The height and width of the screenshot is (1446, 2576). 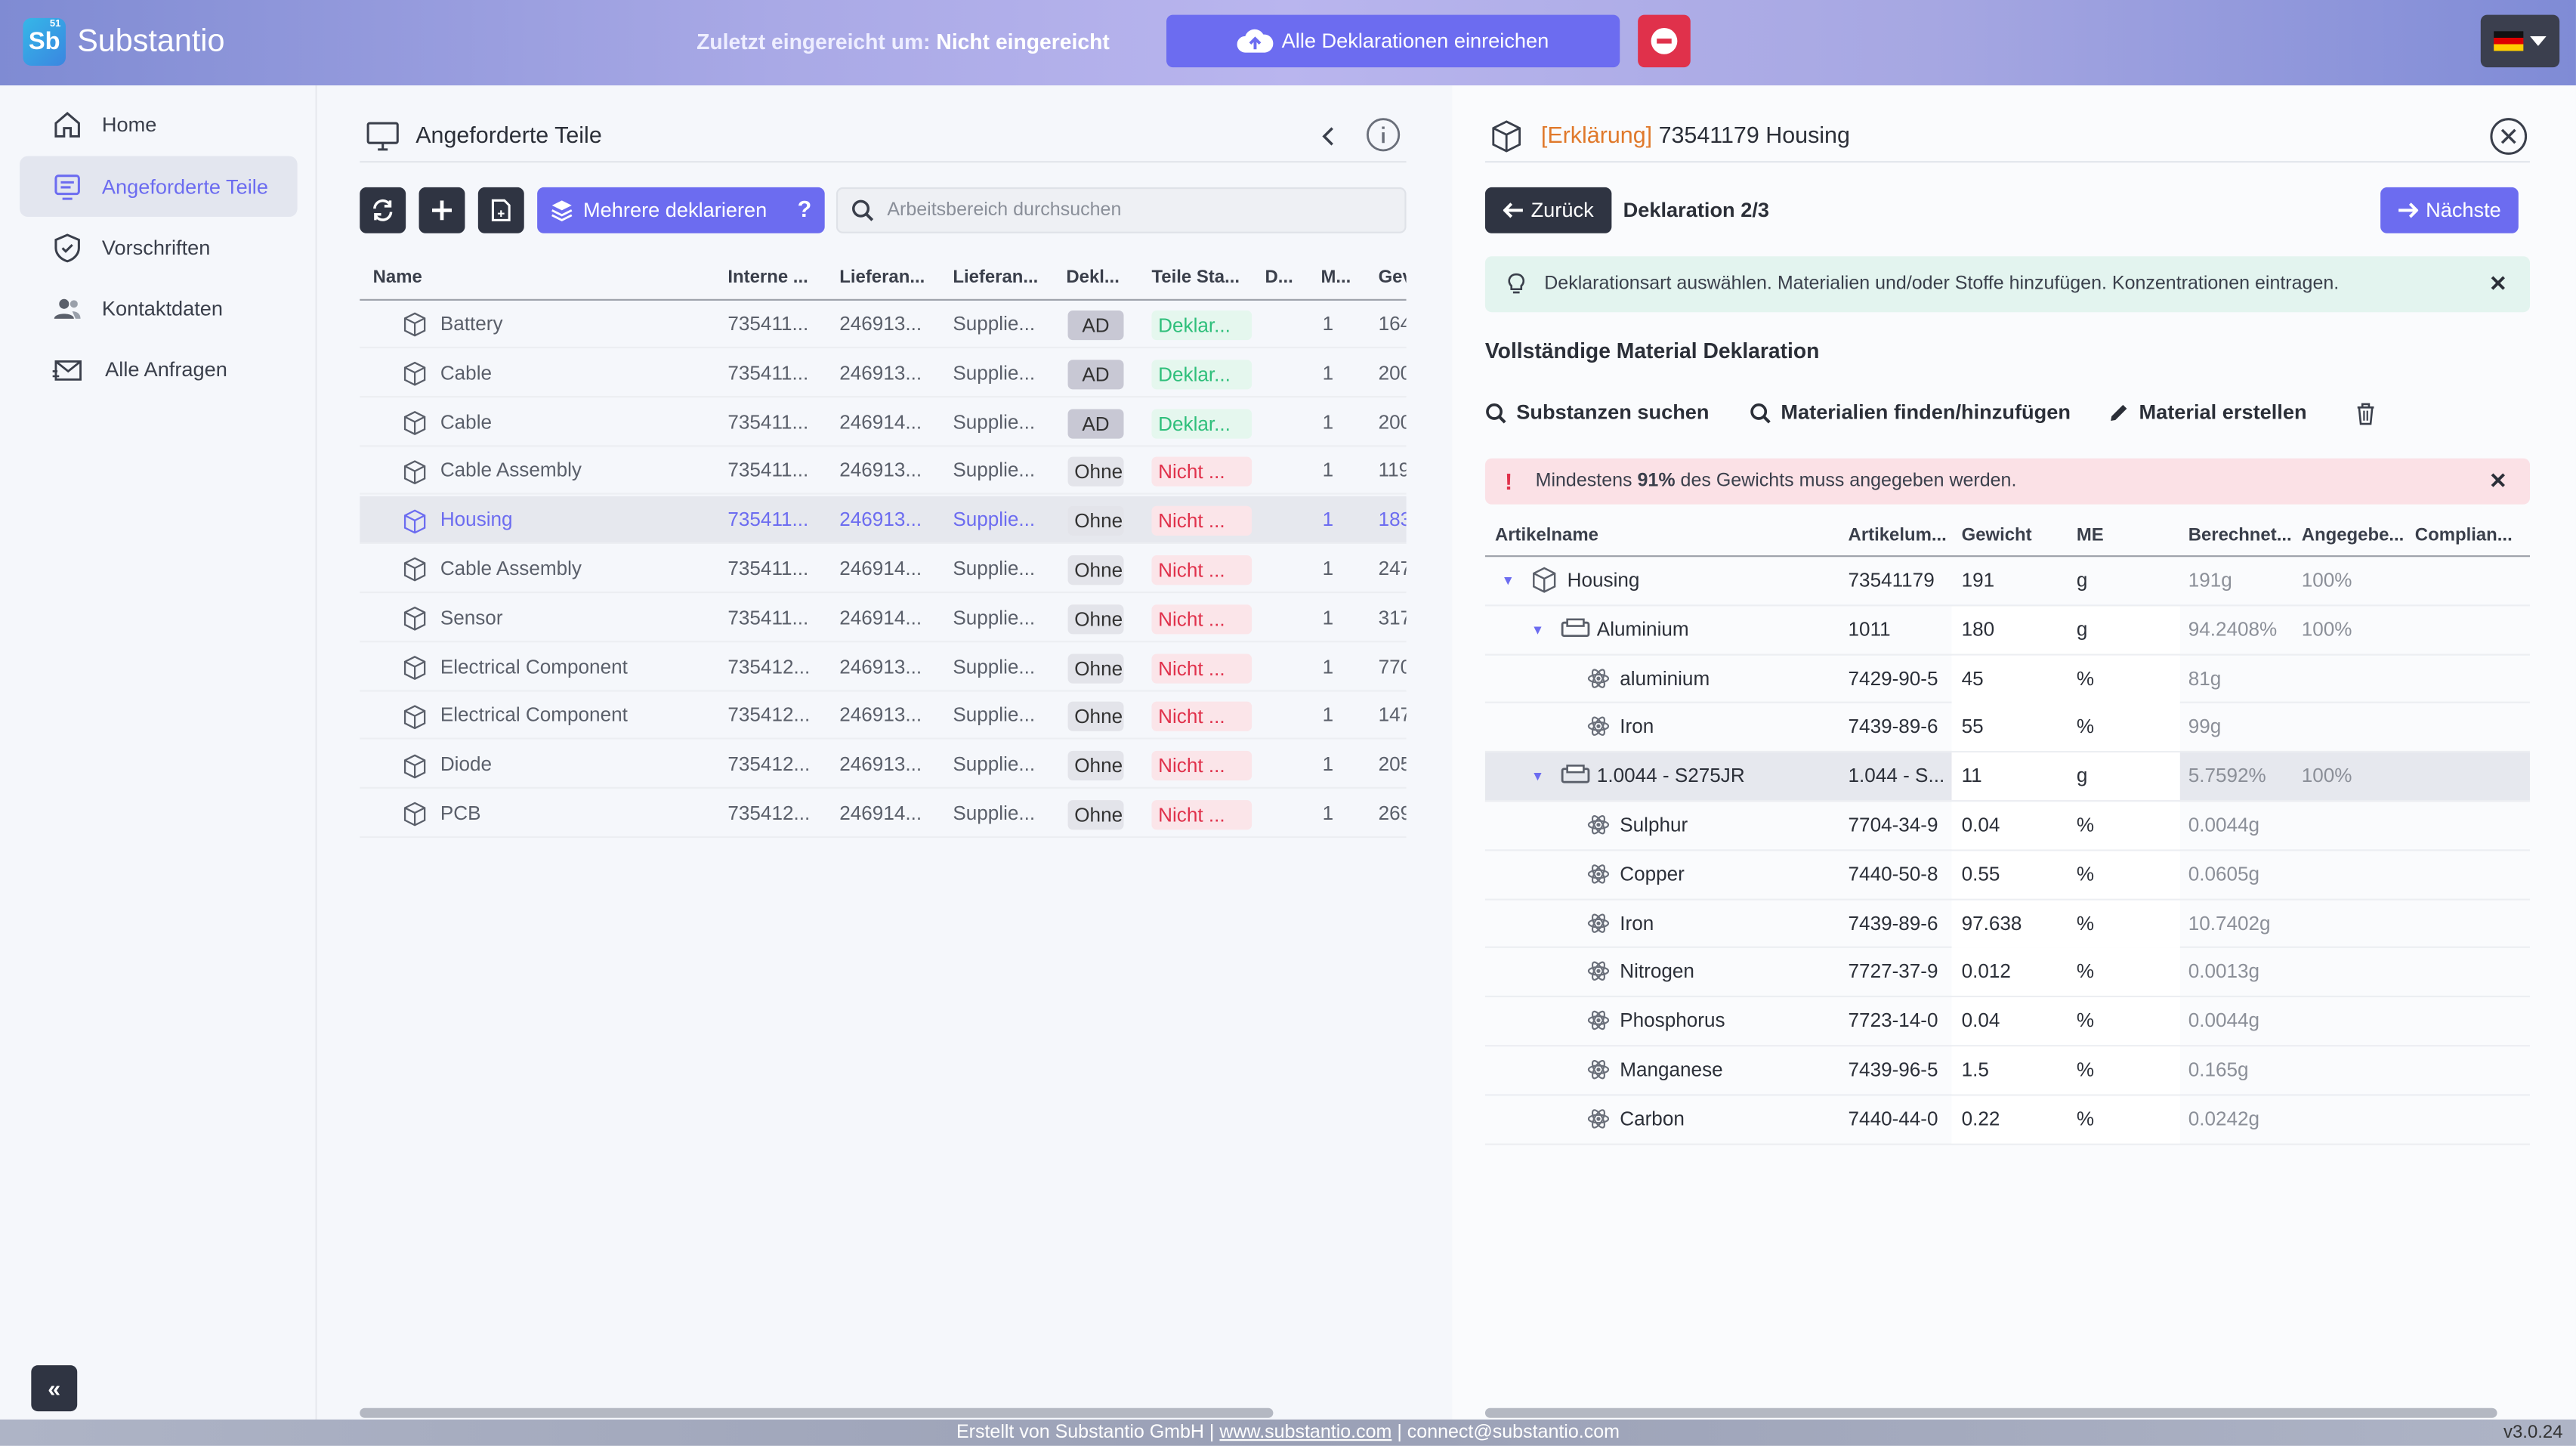 What do you see at coordinates (805, 209) in the screenshot?
I see `help-icon: ?` at bounding box center [805, 209].